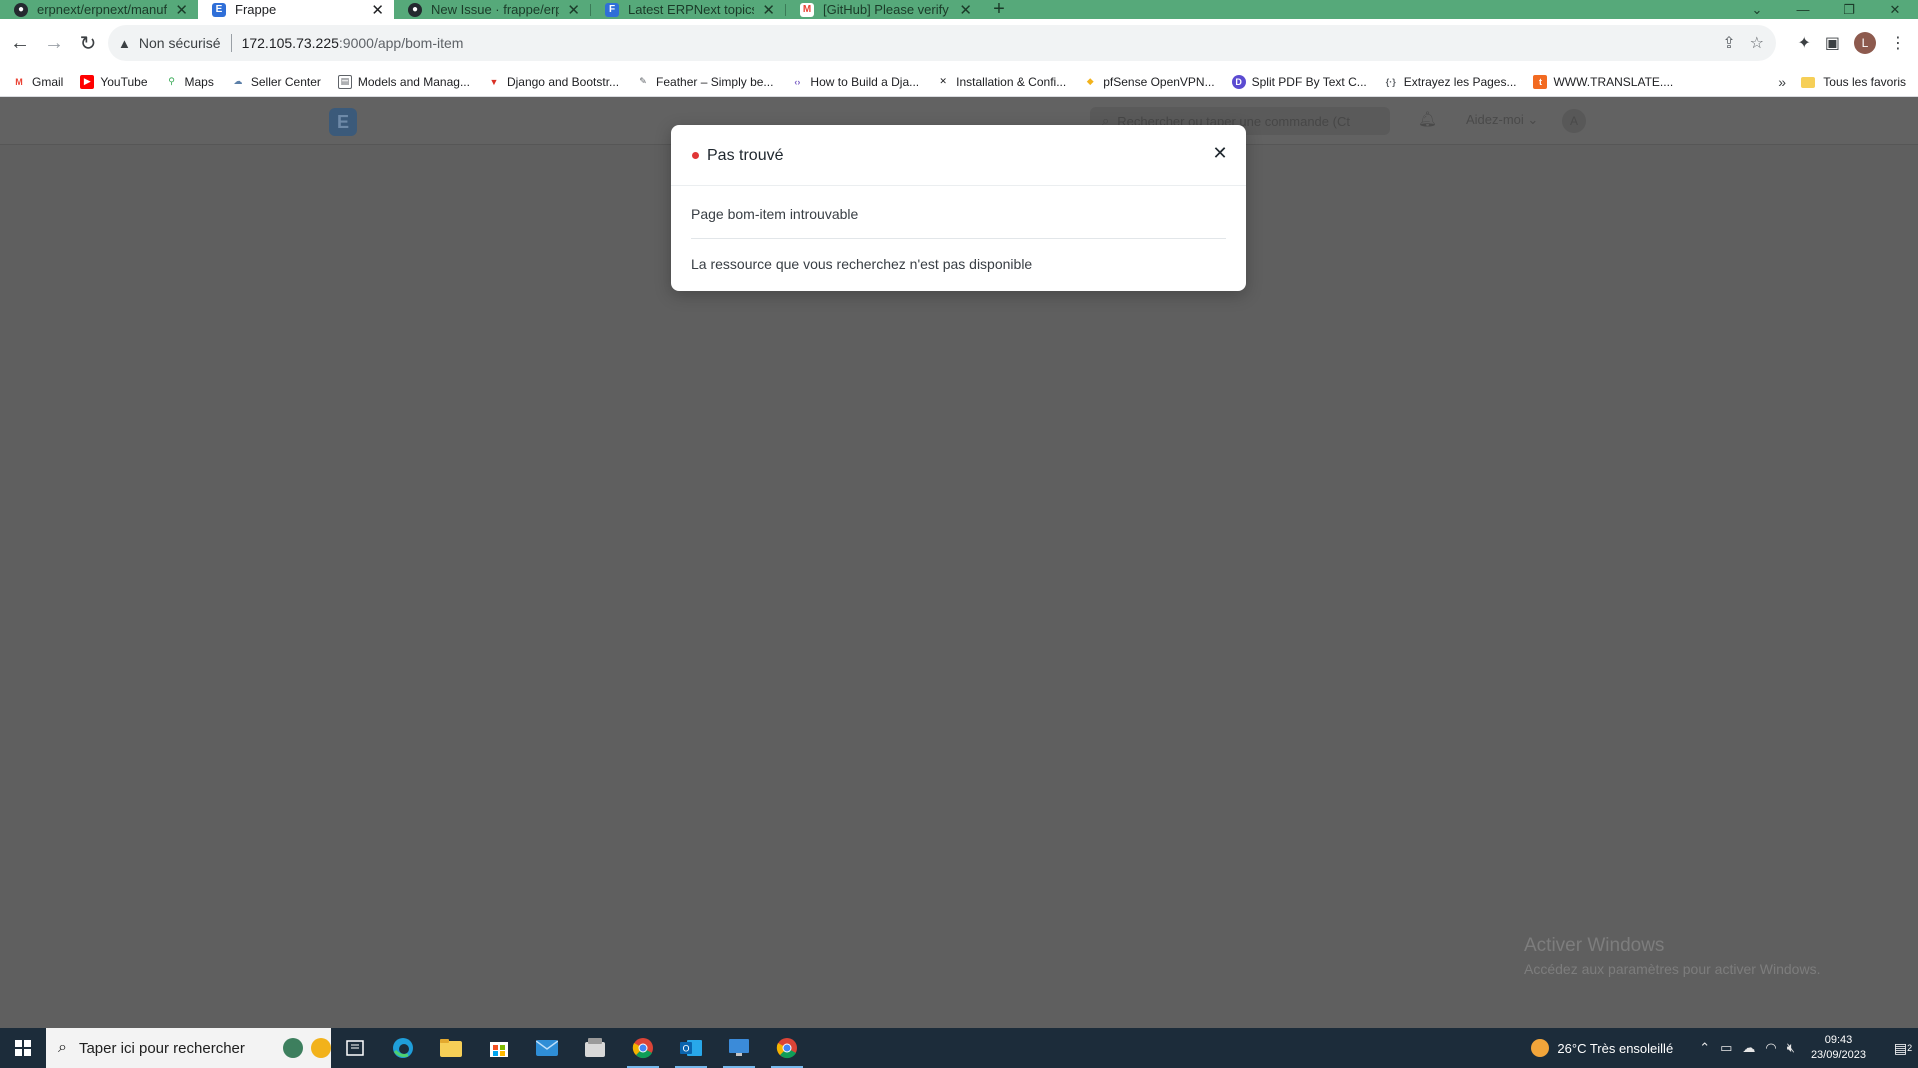 The image size is (1918, 1068). Describe the element at coordinates (643, 81) in the screenshot. I see `feather-icon: ✎` at that location.